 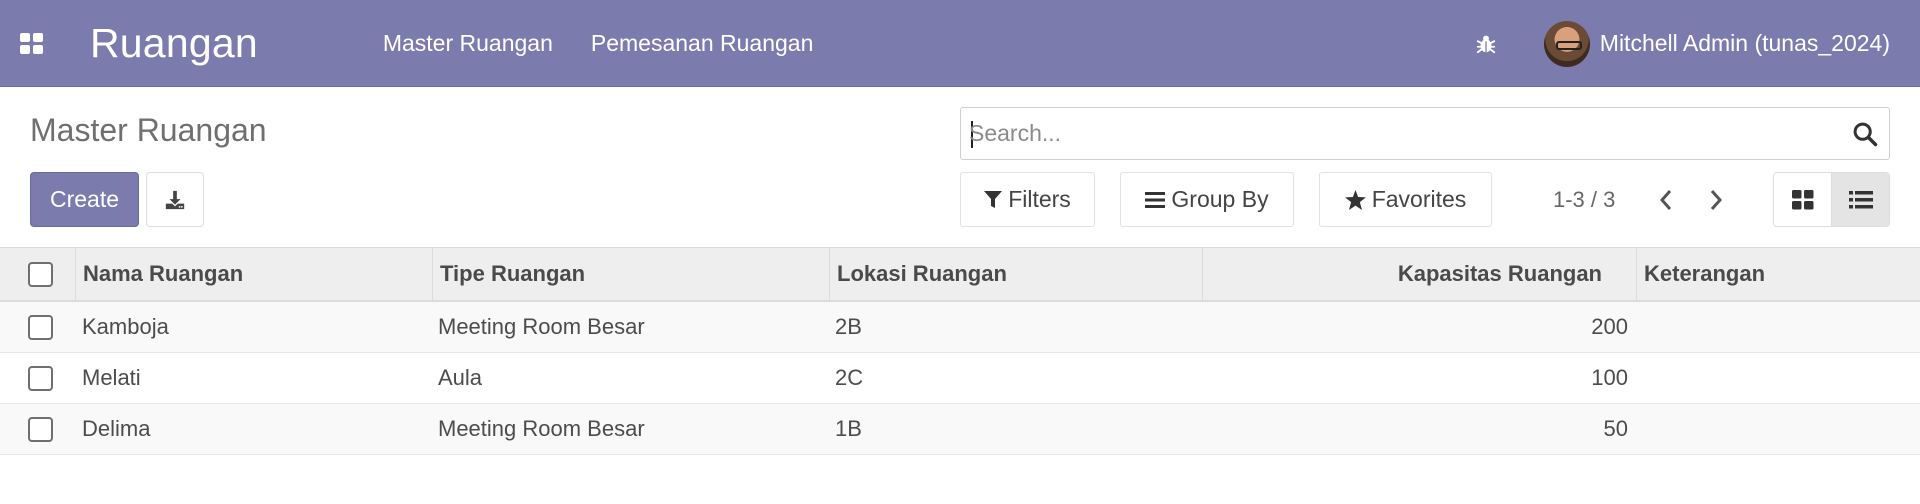 I want to click on table-row: Delima Meeting Room Besar 1B 50, so click(x=960, y=429).